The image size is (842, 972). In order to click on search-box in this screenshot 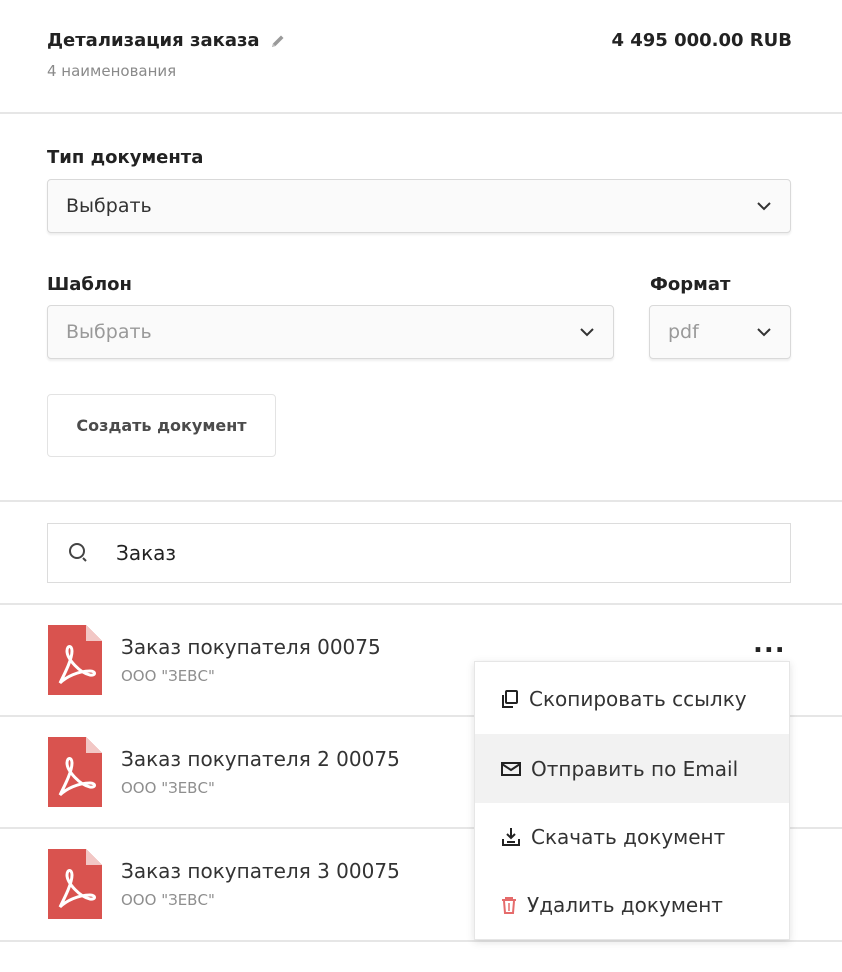, I will do `click(419, 553)`.